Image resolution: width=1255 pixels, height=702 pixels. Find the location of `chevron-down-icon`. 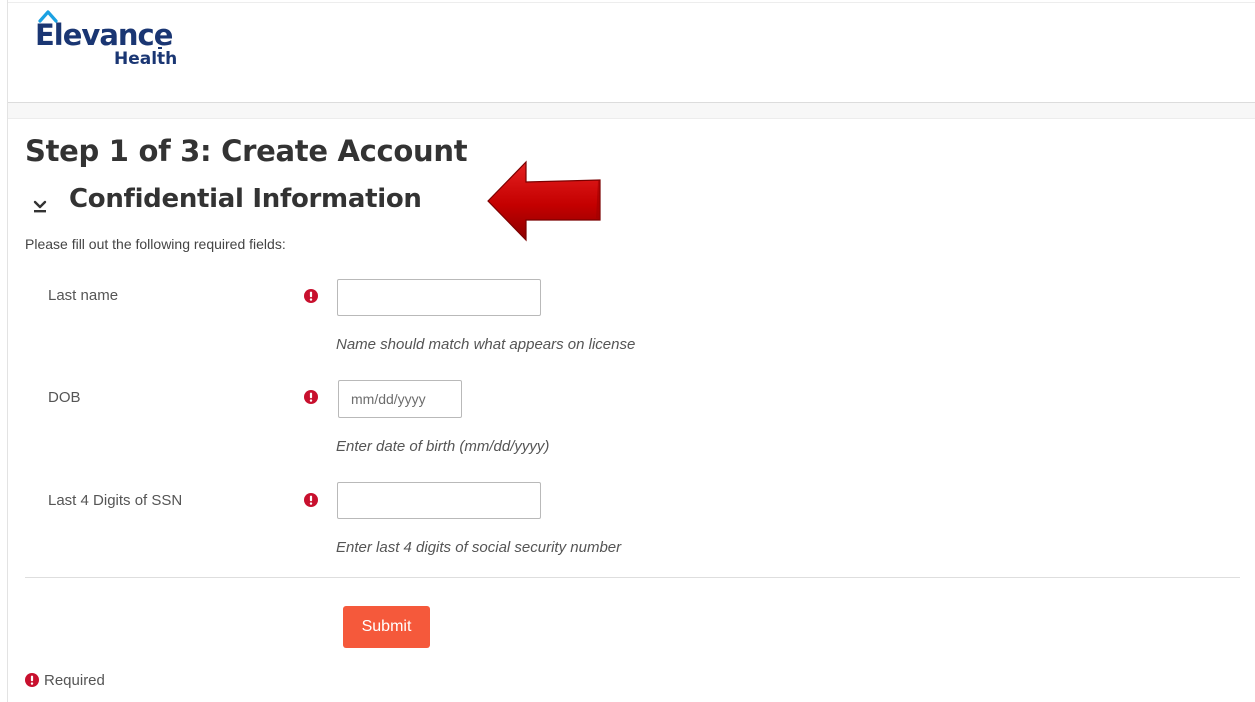

chevron-down-icon is located at coordinates (40, 203).